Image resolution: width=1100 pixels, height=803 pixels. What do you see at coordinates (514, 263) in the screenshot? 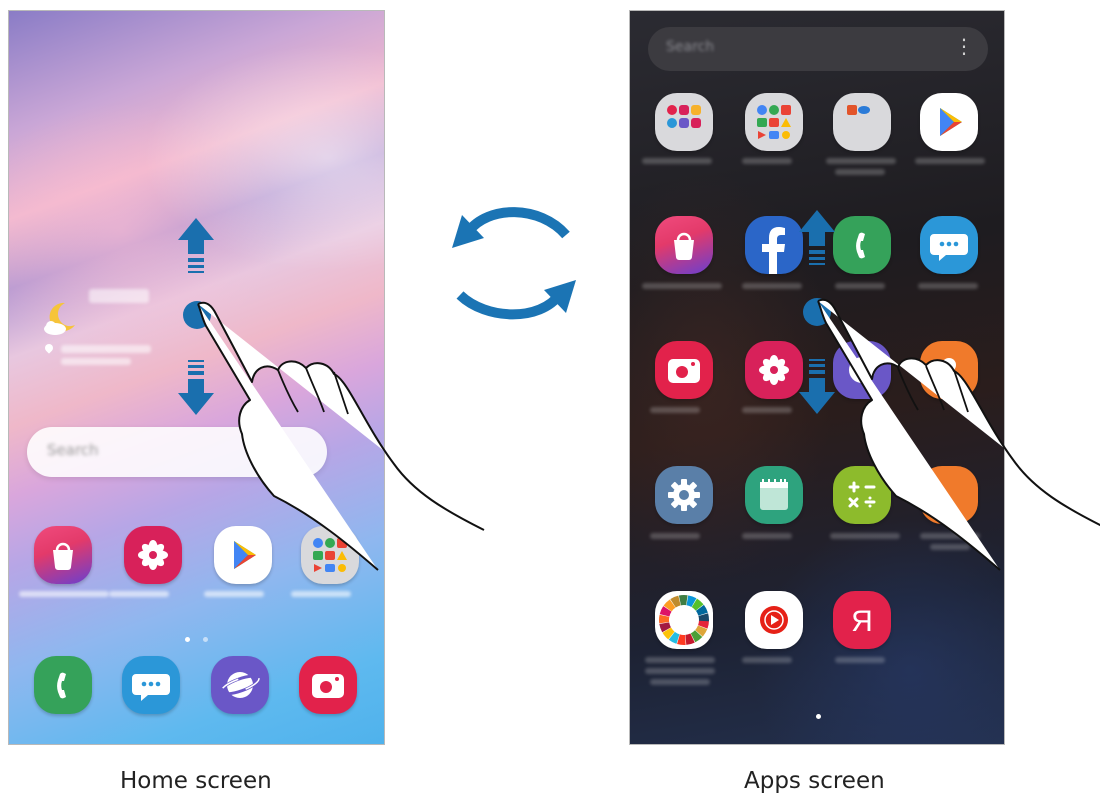
I see `switch-arrows-icon` at bounding box center [514, 263].